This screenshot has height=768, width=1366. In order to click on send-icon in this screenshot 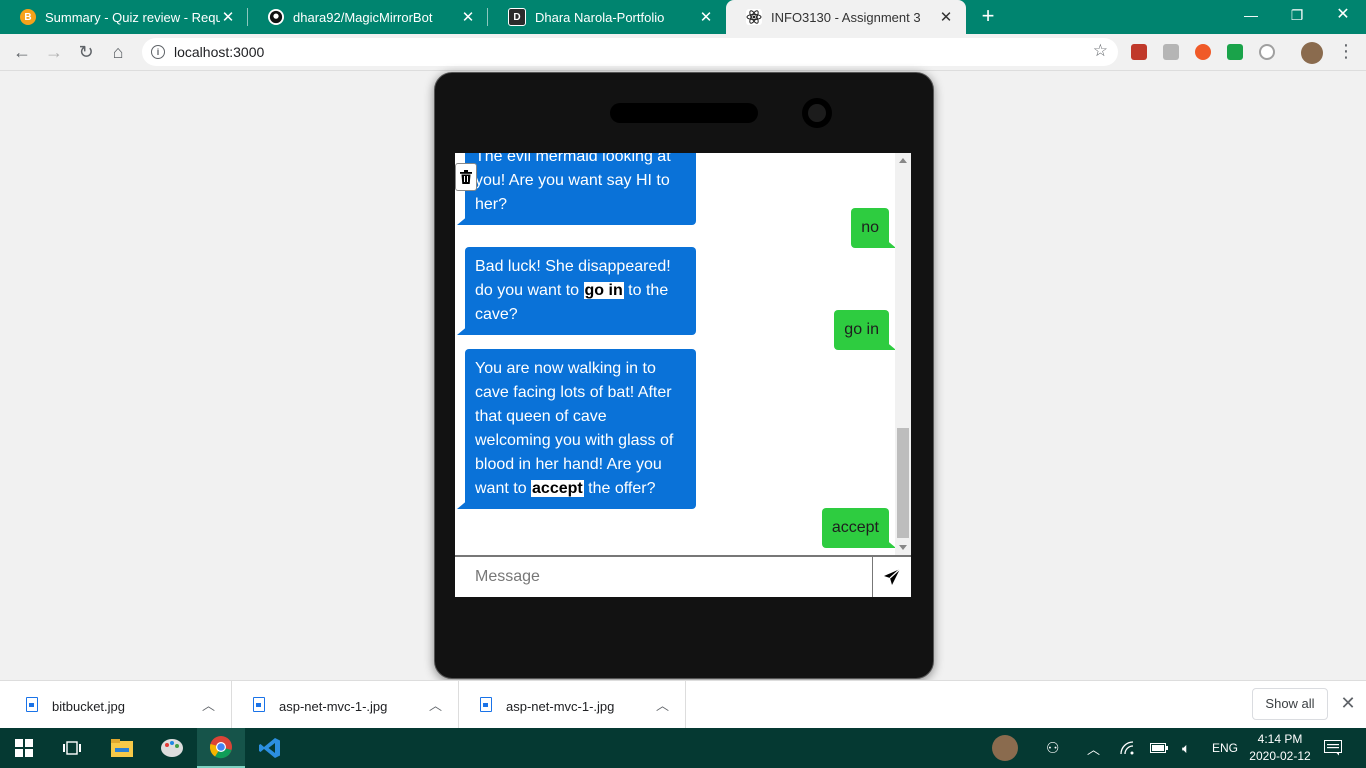, I will do `click(892, 576)`.